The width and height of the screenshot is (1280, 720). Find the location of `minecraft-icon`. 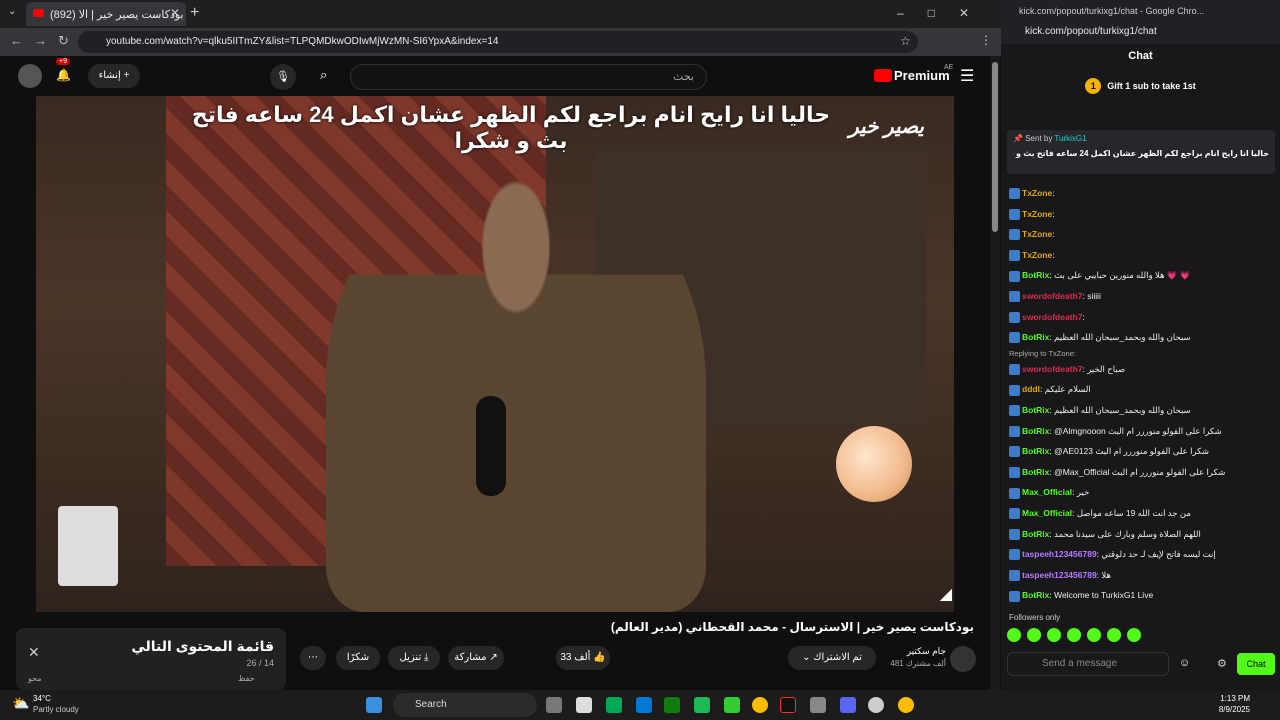

minecraft-icon is located at coordinates (732, 705).